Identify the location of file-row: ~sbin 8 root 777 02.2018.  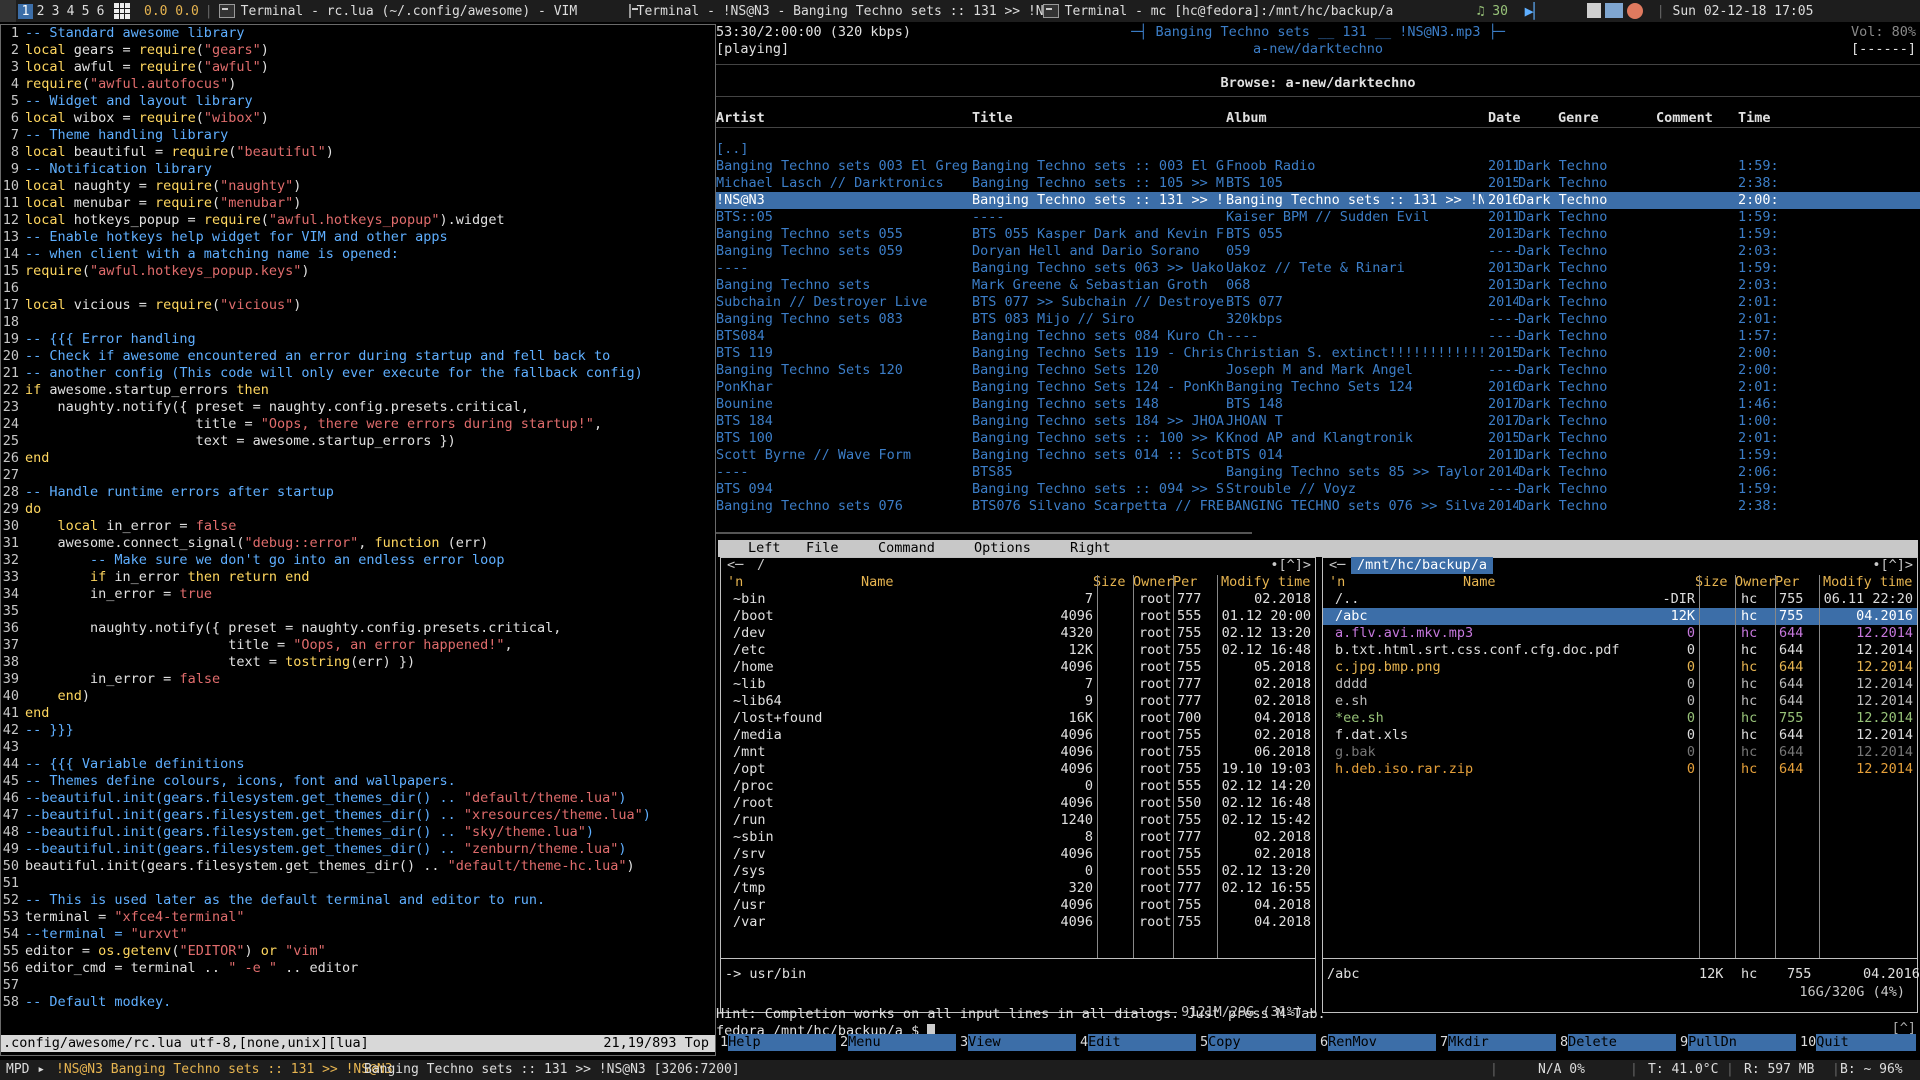
(1018, 837).